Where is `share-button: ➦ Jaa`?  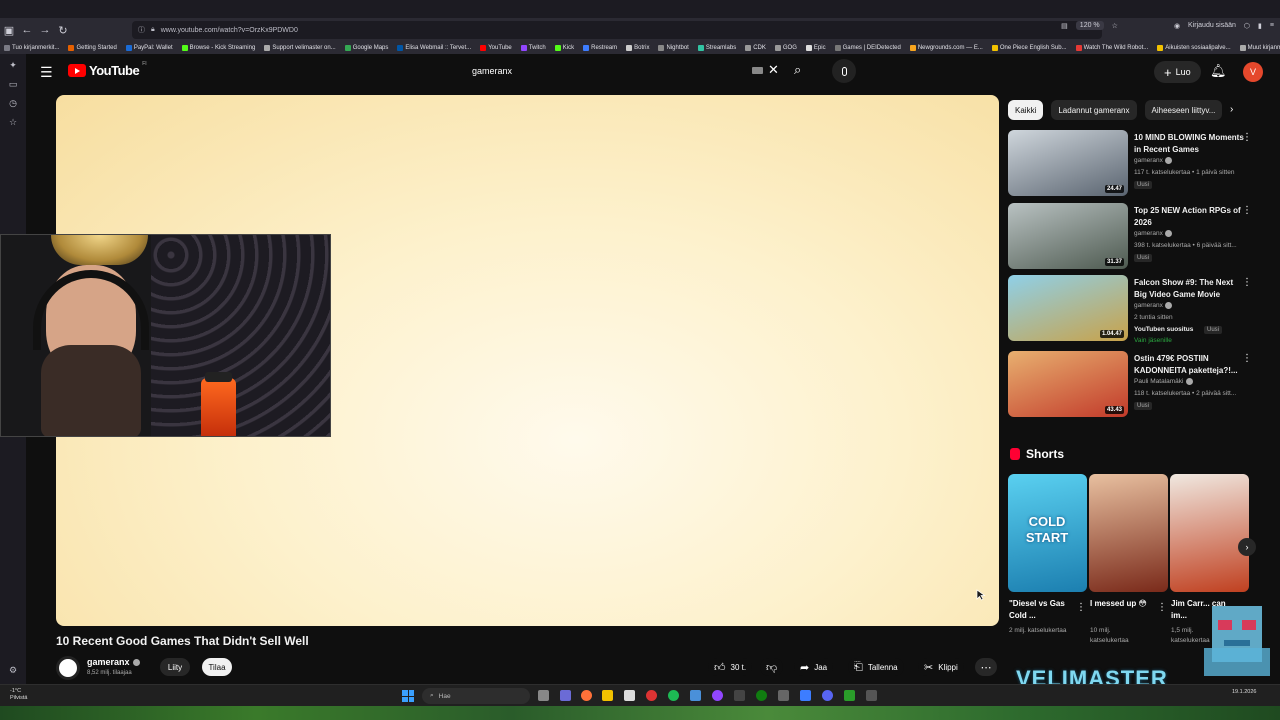 share-button: ➦ Jaa is located at coordinates (814, 667).